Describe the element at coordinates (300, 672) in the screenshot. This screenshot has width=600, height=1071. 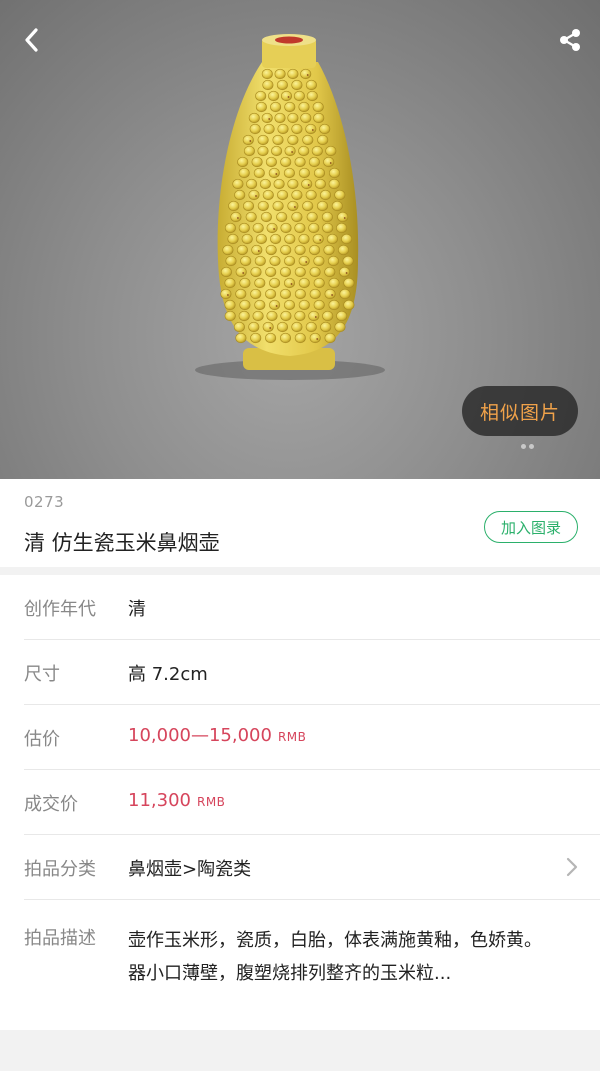
I see `detail-row-size: 尺寸 高 7.2cm` at that location.